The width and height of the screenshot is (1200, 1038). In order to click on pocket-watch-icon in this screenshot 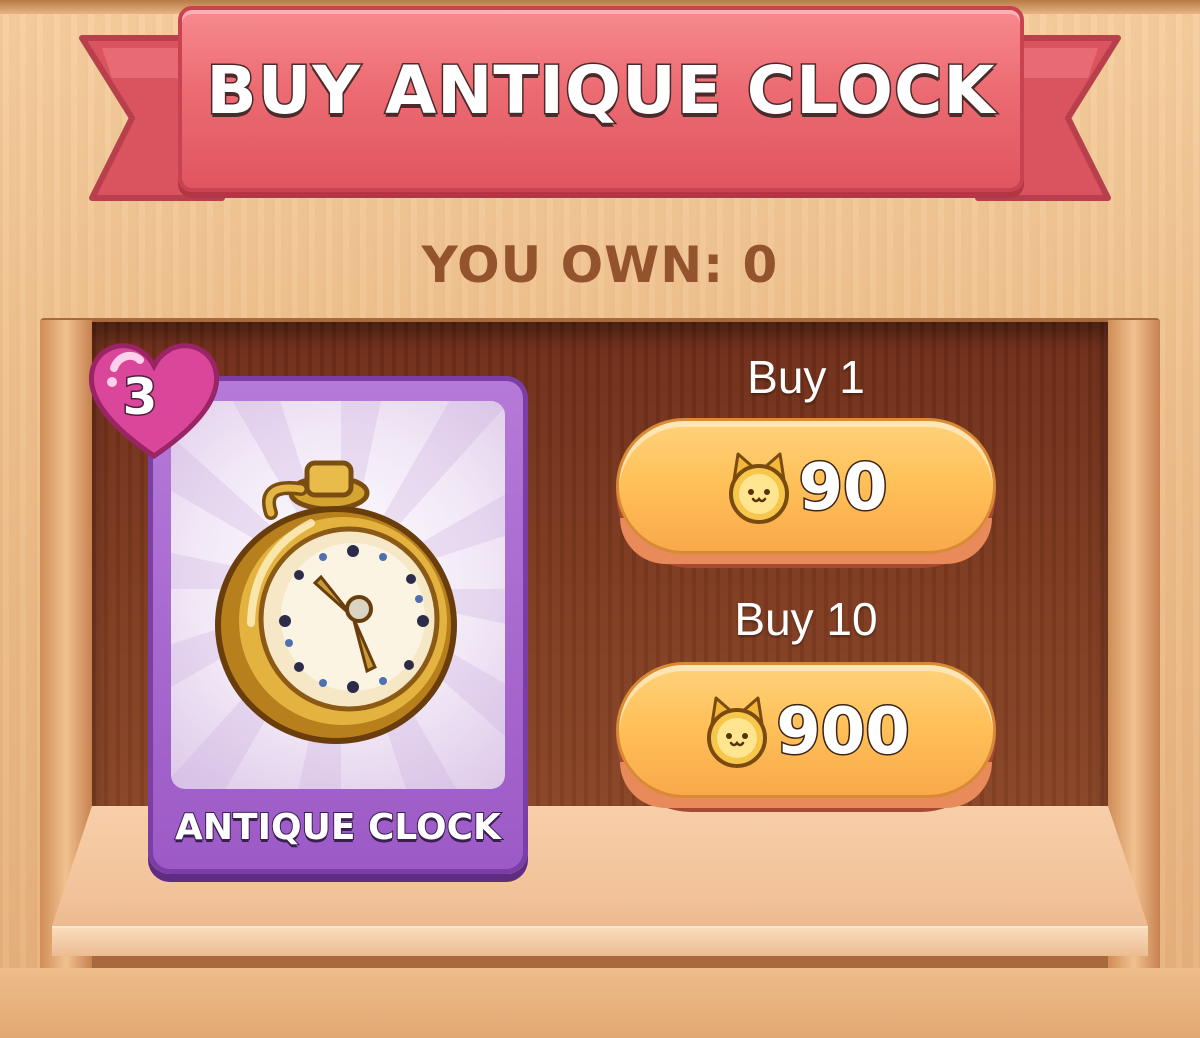, I will do `click(336, 602)`.